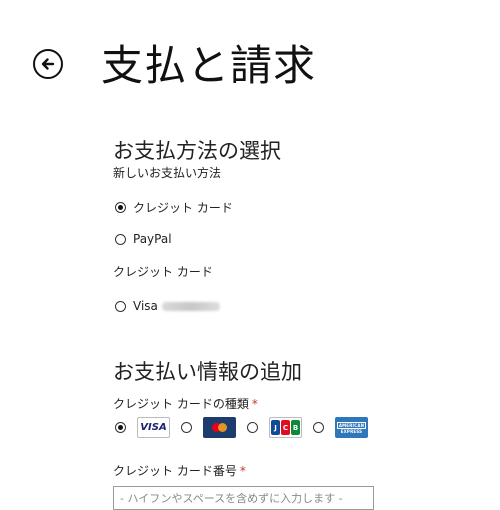 The image size is (500, 510). Describe the element at coordinates (120, 427) in the screenshot. I see `visa-radio` at that location.